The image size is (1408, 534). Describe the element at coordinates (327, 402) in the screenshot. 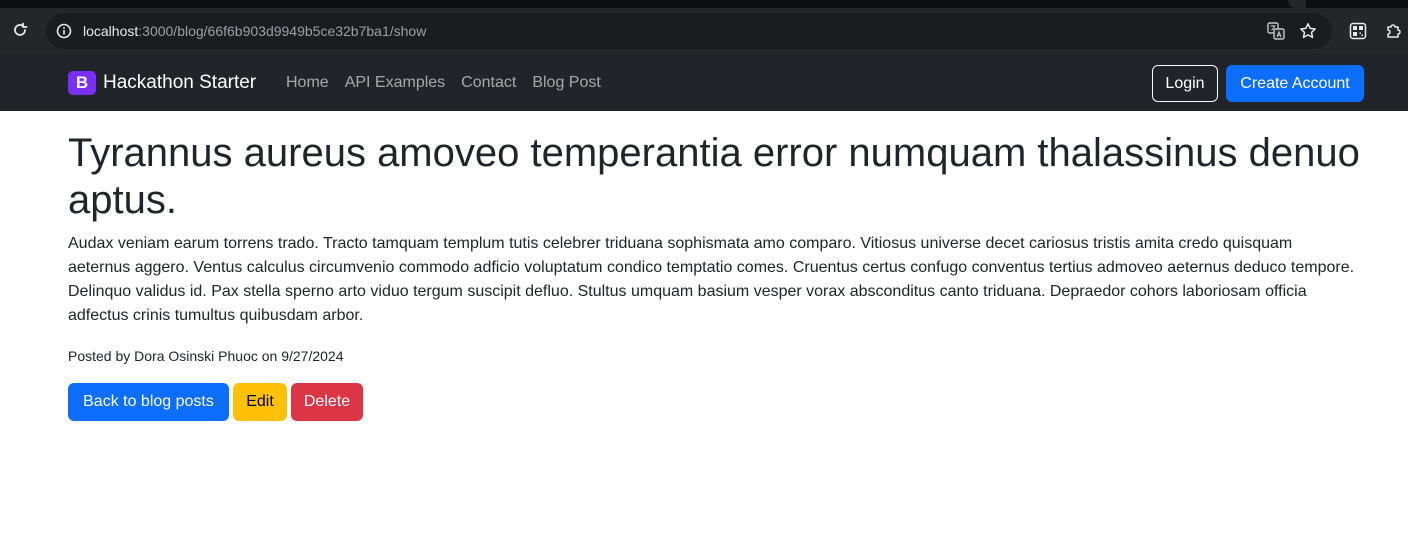

I see `delete-button: Delete` at that location.